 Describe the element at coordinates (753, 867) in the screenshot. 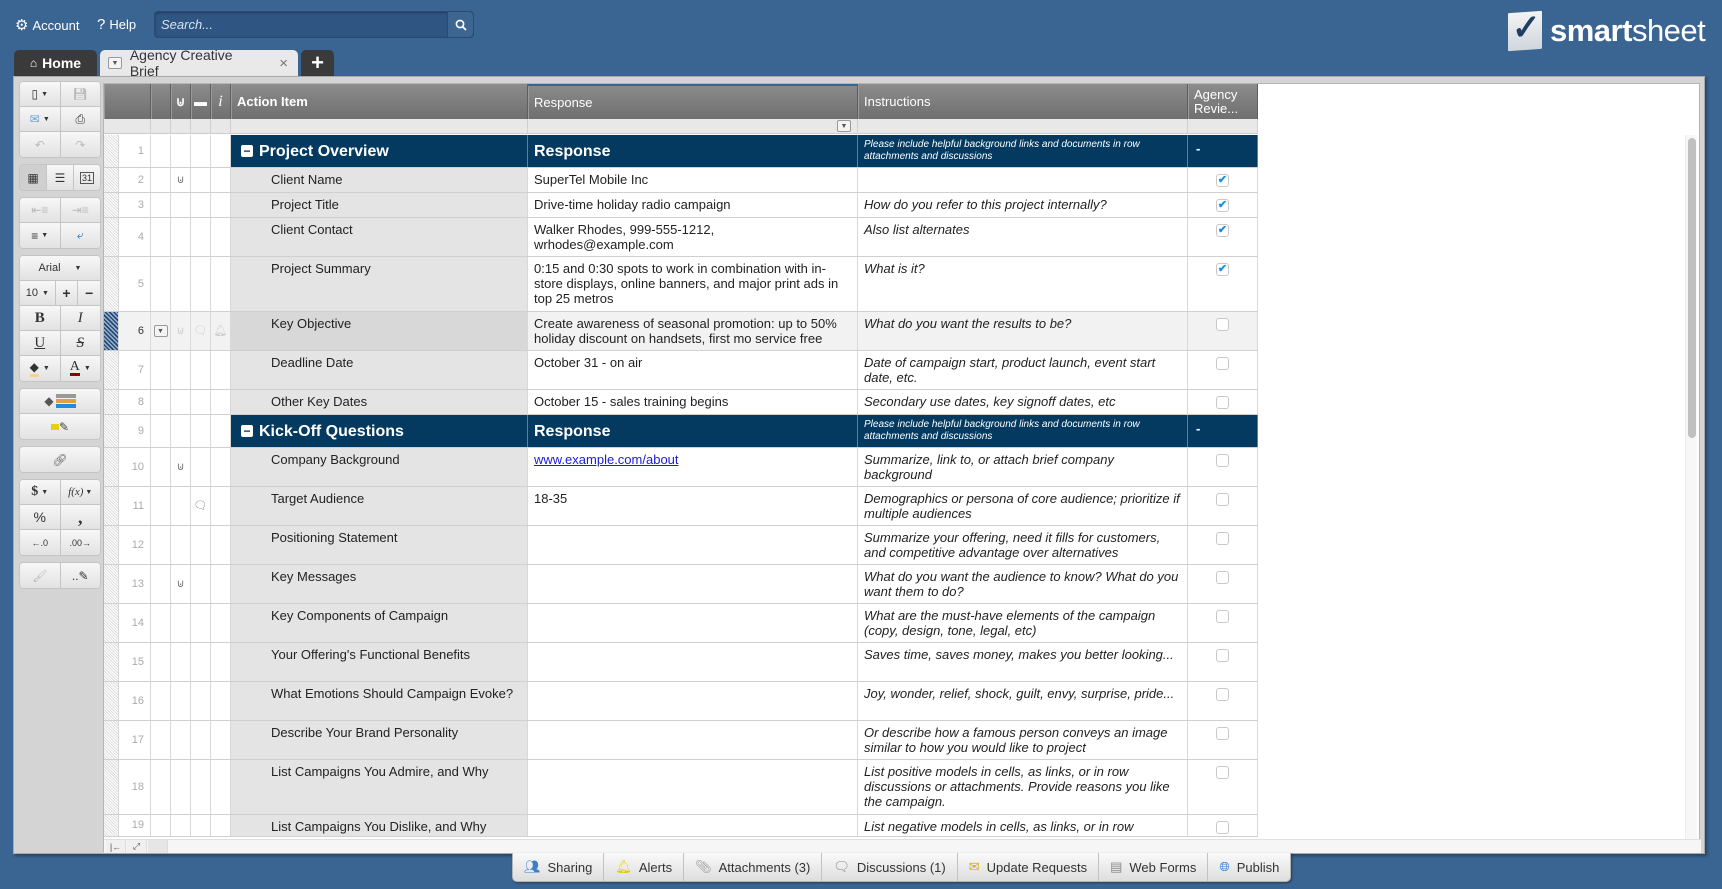

I see `attachments-button: 📎︎ Attachments (3)` at that location.